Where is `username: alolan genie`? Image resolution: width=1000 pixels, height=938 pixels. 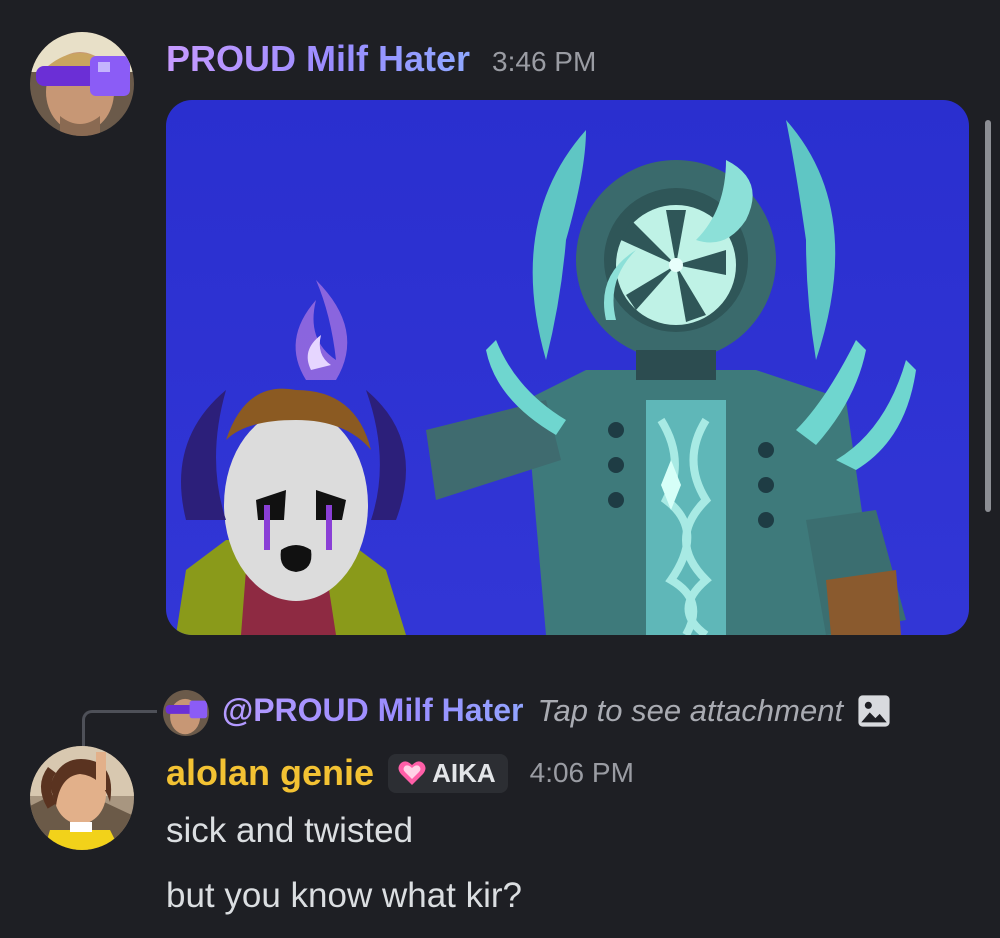 username: alolan genie is located at coordinates (270, 773).